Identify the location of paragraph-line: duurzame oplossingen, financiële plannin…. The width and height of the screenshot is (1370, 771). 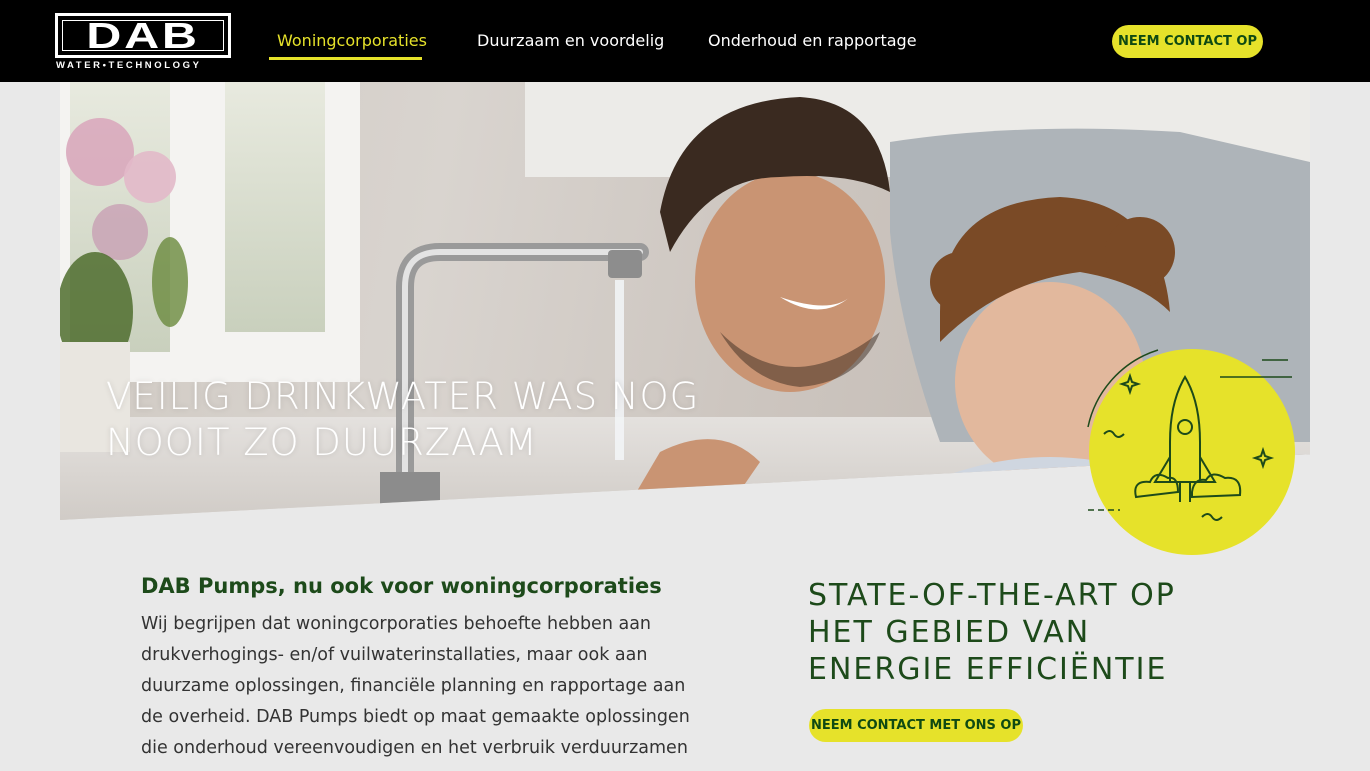
(413, 686).